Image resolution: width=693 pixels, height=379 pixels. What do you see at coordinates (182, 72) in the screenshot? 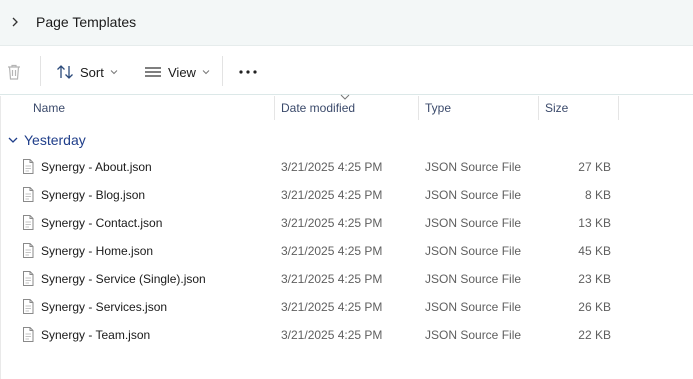
I see `view-label: View` at bounding box center [182, 72].